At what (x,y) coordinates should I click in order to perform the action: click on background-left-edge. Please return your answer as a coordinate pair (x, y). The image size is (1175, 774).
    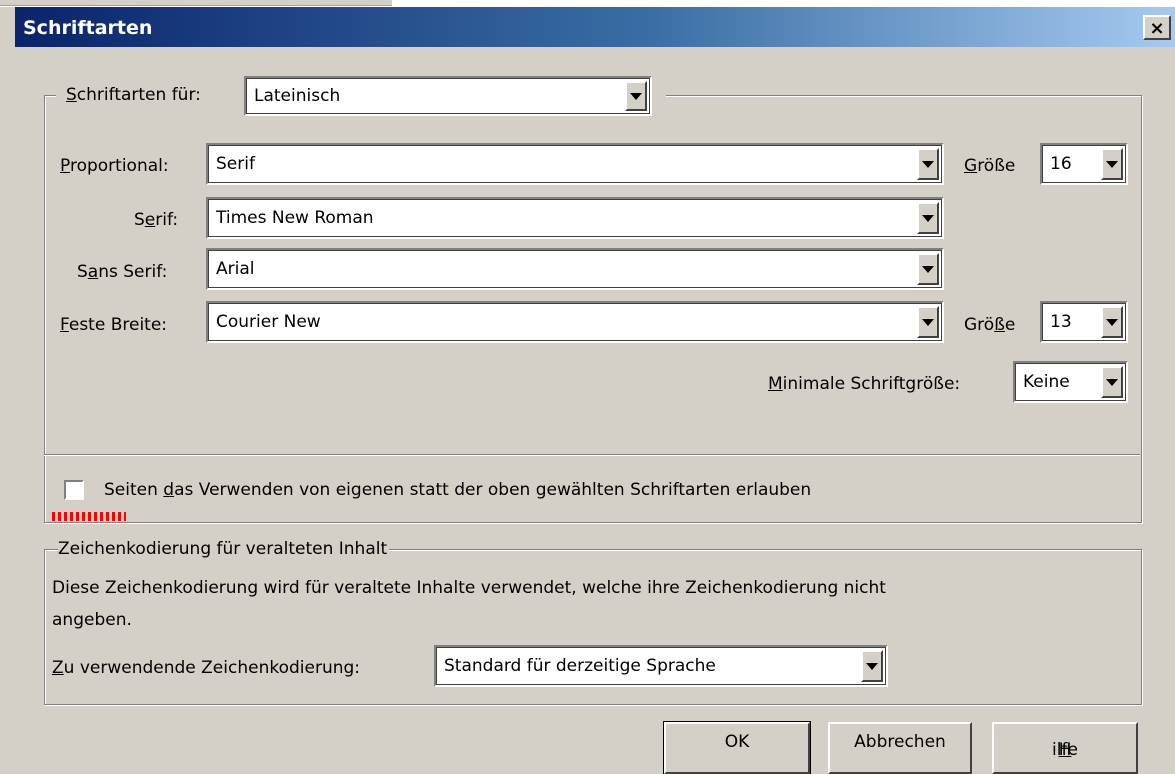
    Looking at the image, I should click on (7, 384).